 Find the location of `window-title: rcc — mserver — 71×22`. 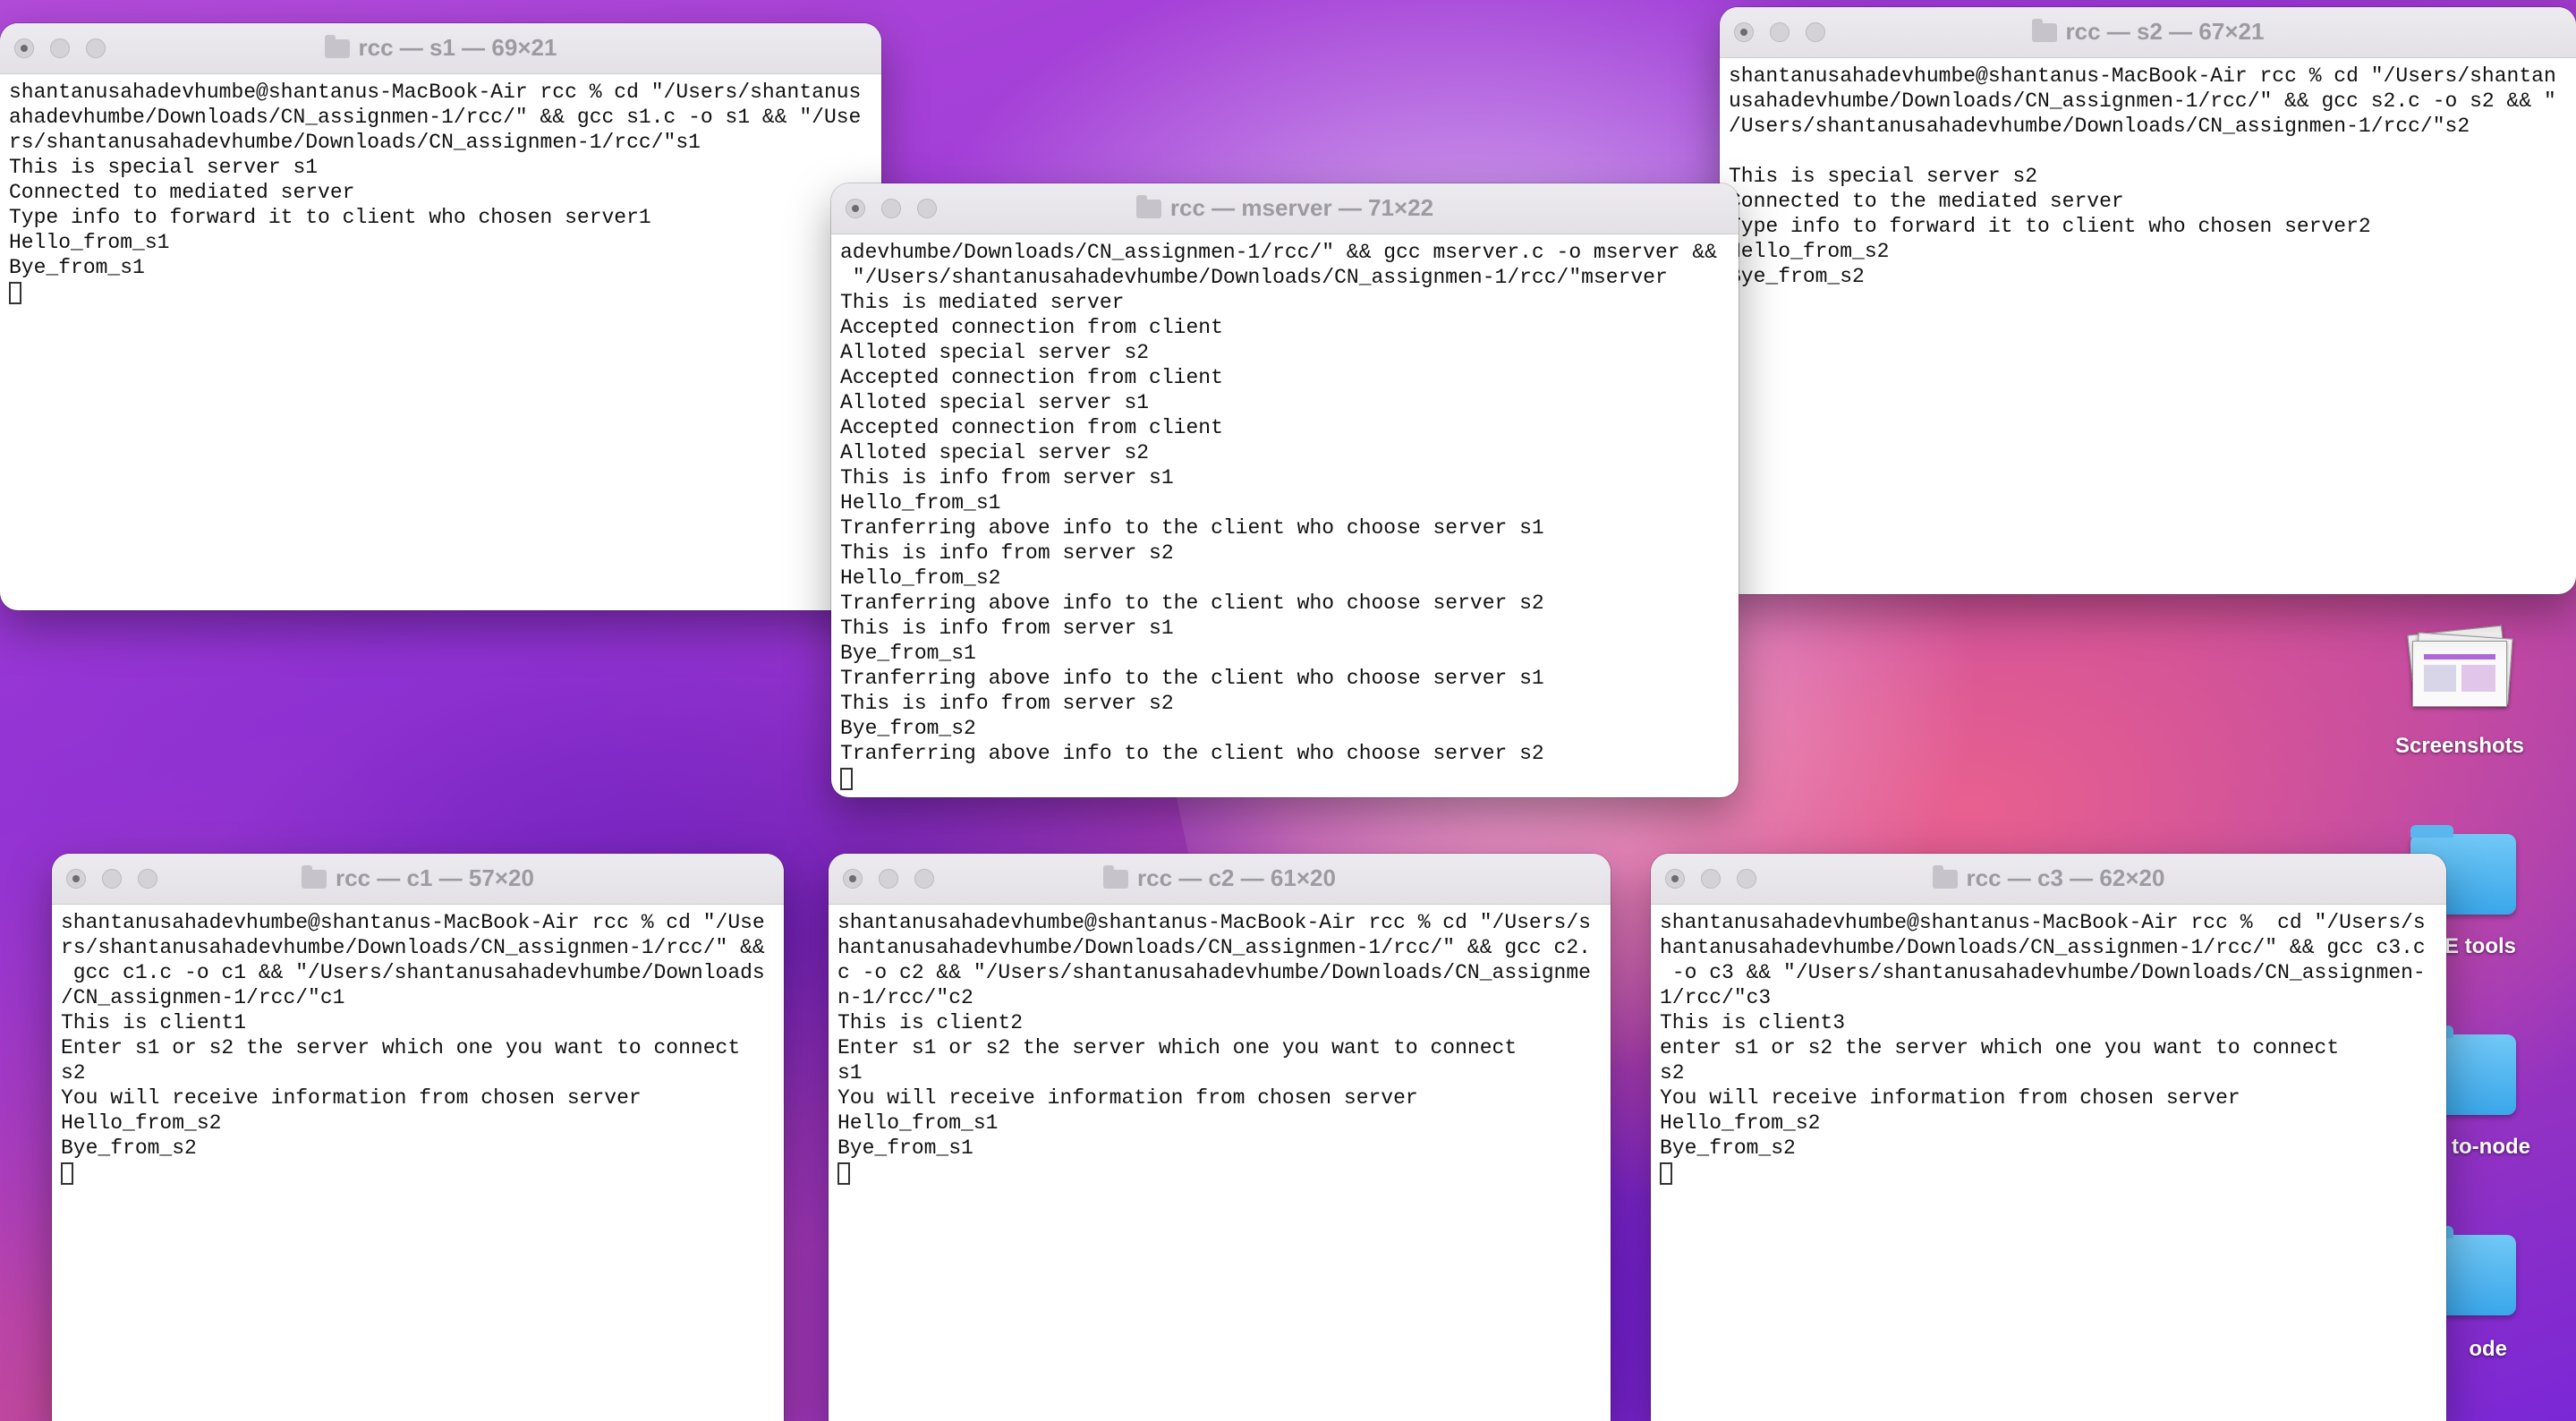

window-title: rcc — mserver — 71×22 is located at coordinates (1284, 208).